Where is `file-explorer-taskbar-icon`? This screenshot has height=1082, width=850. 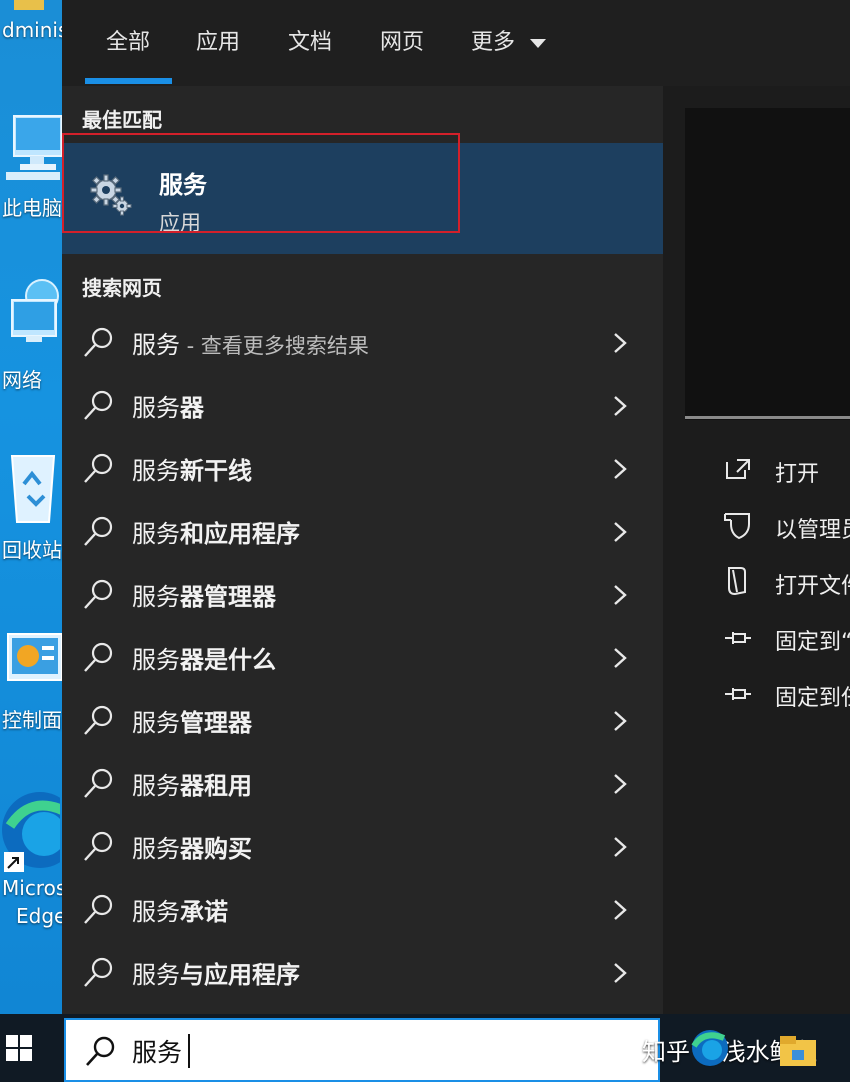
file-explorer-taskbar-icon is located at coordinates (798, 1052).